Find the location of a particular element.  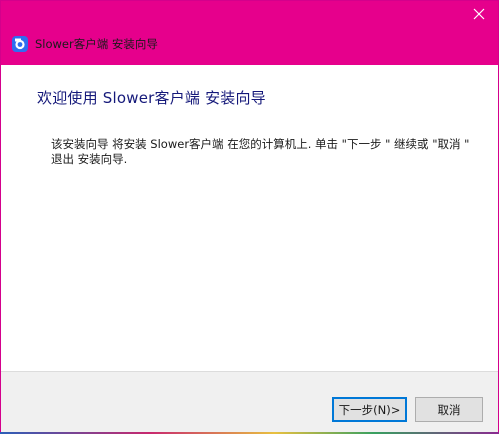

title-bar: Slower客户端 安装向导 is located at coordinates (249, 33).